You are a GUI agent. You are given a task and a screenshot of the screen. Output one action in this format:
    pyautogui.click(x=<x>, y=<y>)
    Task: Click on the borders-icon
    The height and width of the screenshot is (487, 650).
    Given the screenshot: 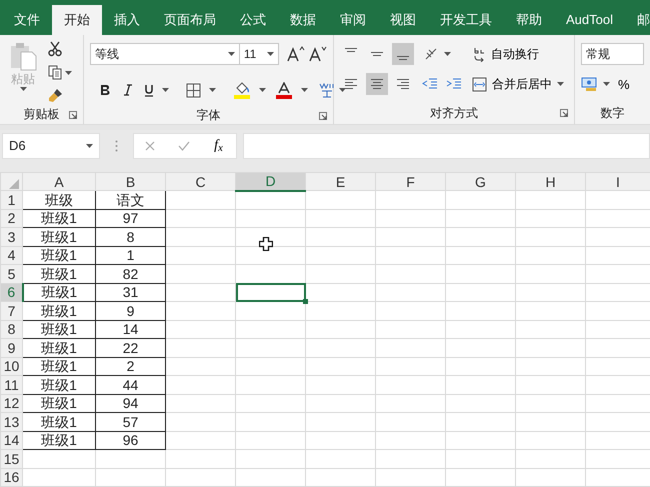 What is the action you would take?
    pyautogui.click(x=193, y=90)
    